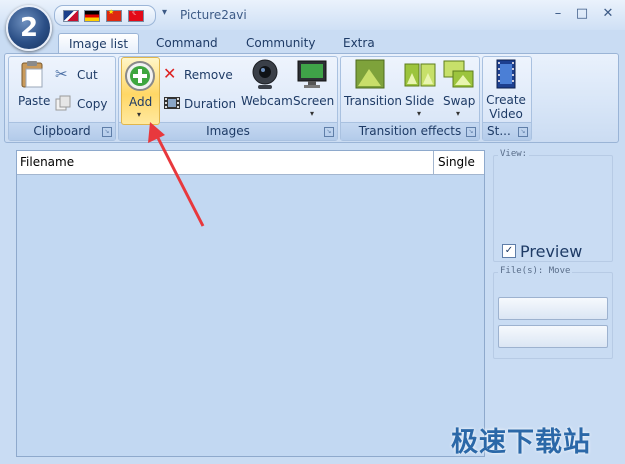 This screenshot has width=625, height=464. Describe the element at coordinates (458, 113) in the screenshot. I see `swap-dropdown-icon: ▾` at that location.